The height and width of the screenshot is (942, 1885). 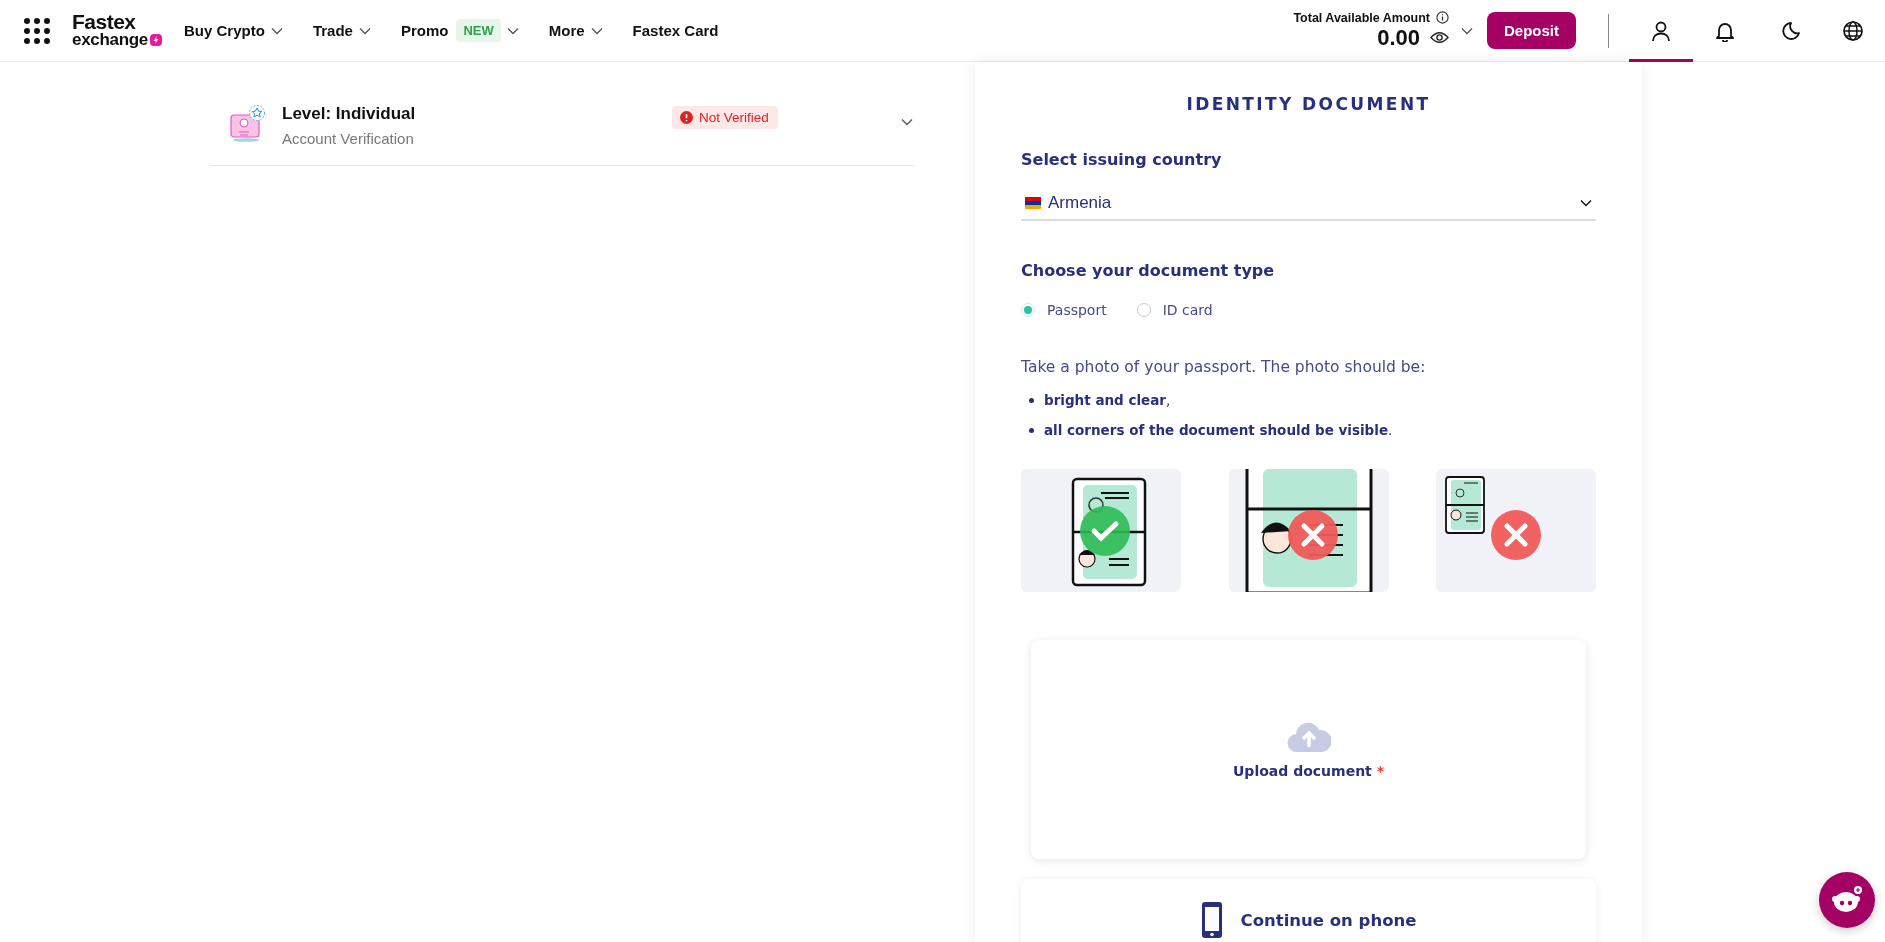 What do you see at coordinates (1439, 37) in the screenshot?
I see `eye-icon` at bounding box center [1439, 37].